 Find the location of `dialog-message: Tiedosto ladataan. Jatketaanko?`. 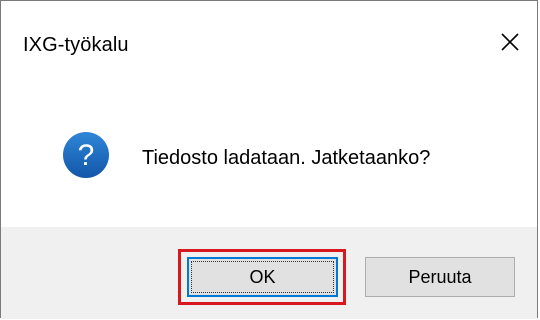

dialog-message: Tiedosto ladataan. Jatketaanko? is located at coordinates (286, 158).